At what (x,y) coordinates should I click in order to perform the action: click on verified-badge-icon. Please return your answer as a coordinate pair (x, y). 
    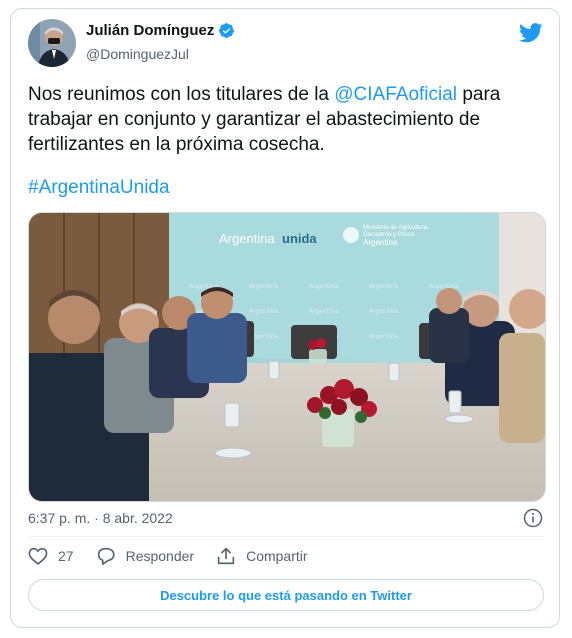
    Looking at the image, I should click on (227, 30).